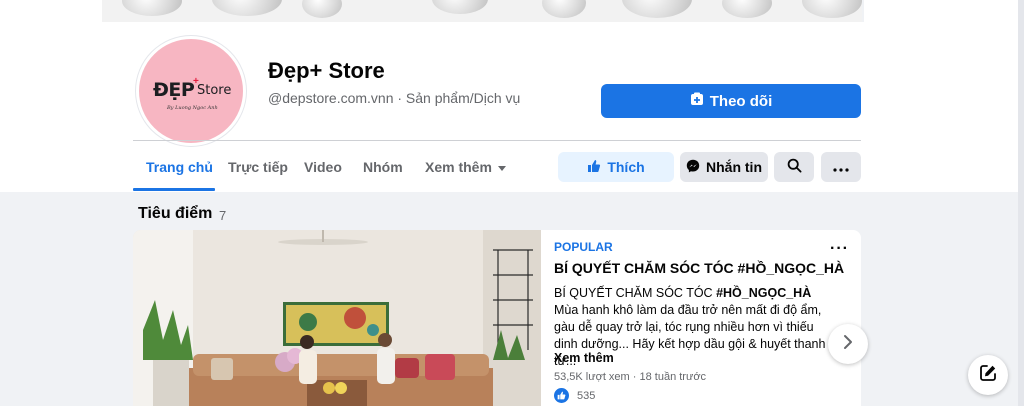  What do you see at coordinates (174, 189) in the screenshot?
I see `active-tab-indicator` at bounding box center [174, 189].